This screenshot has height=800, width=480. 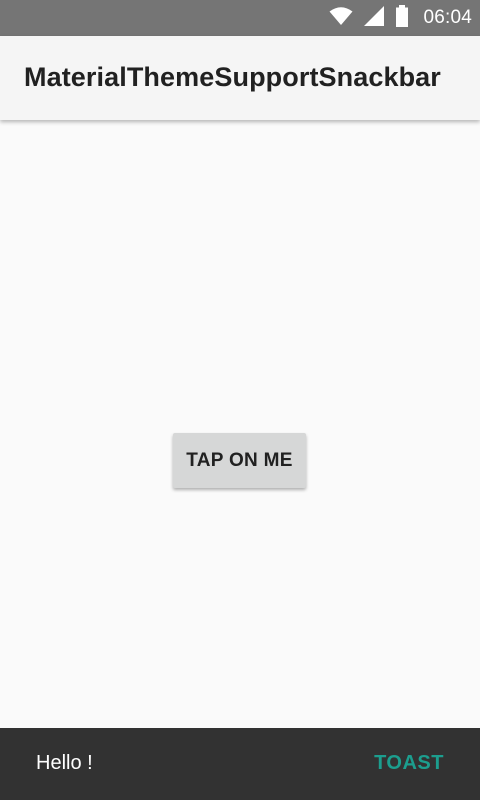 What do you see at coordinates (64, 763) in the screenshot?
I see `snackbar-message: Hello !` at bounding box center [64, 763].